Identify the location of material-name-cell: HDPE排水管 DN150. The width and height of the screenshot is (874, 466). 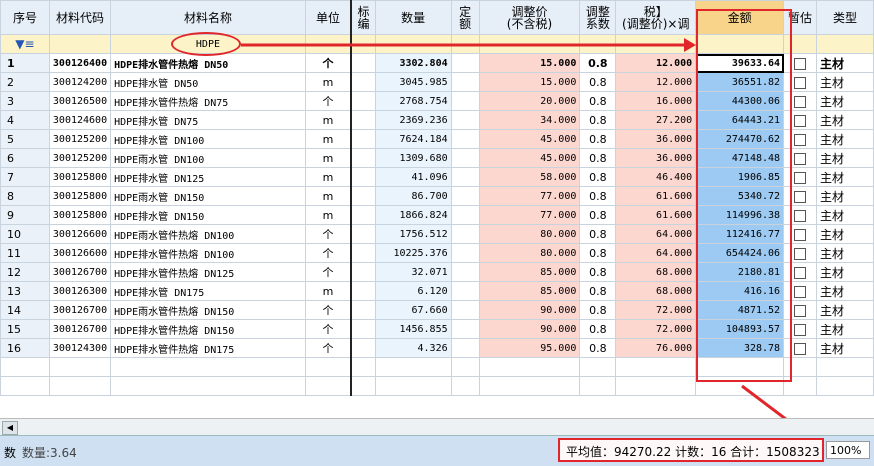
(208, 215).